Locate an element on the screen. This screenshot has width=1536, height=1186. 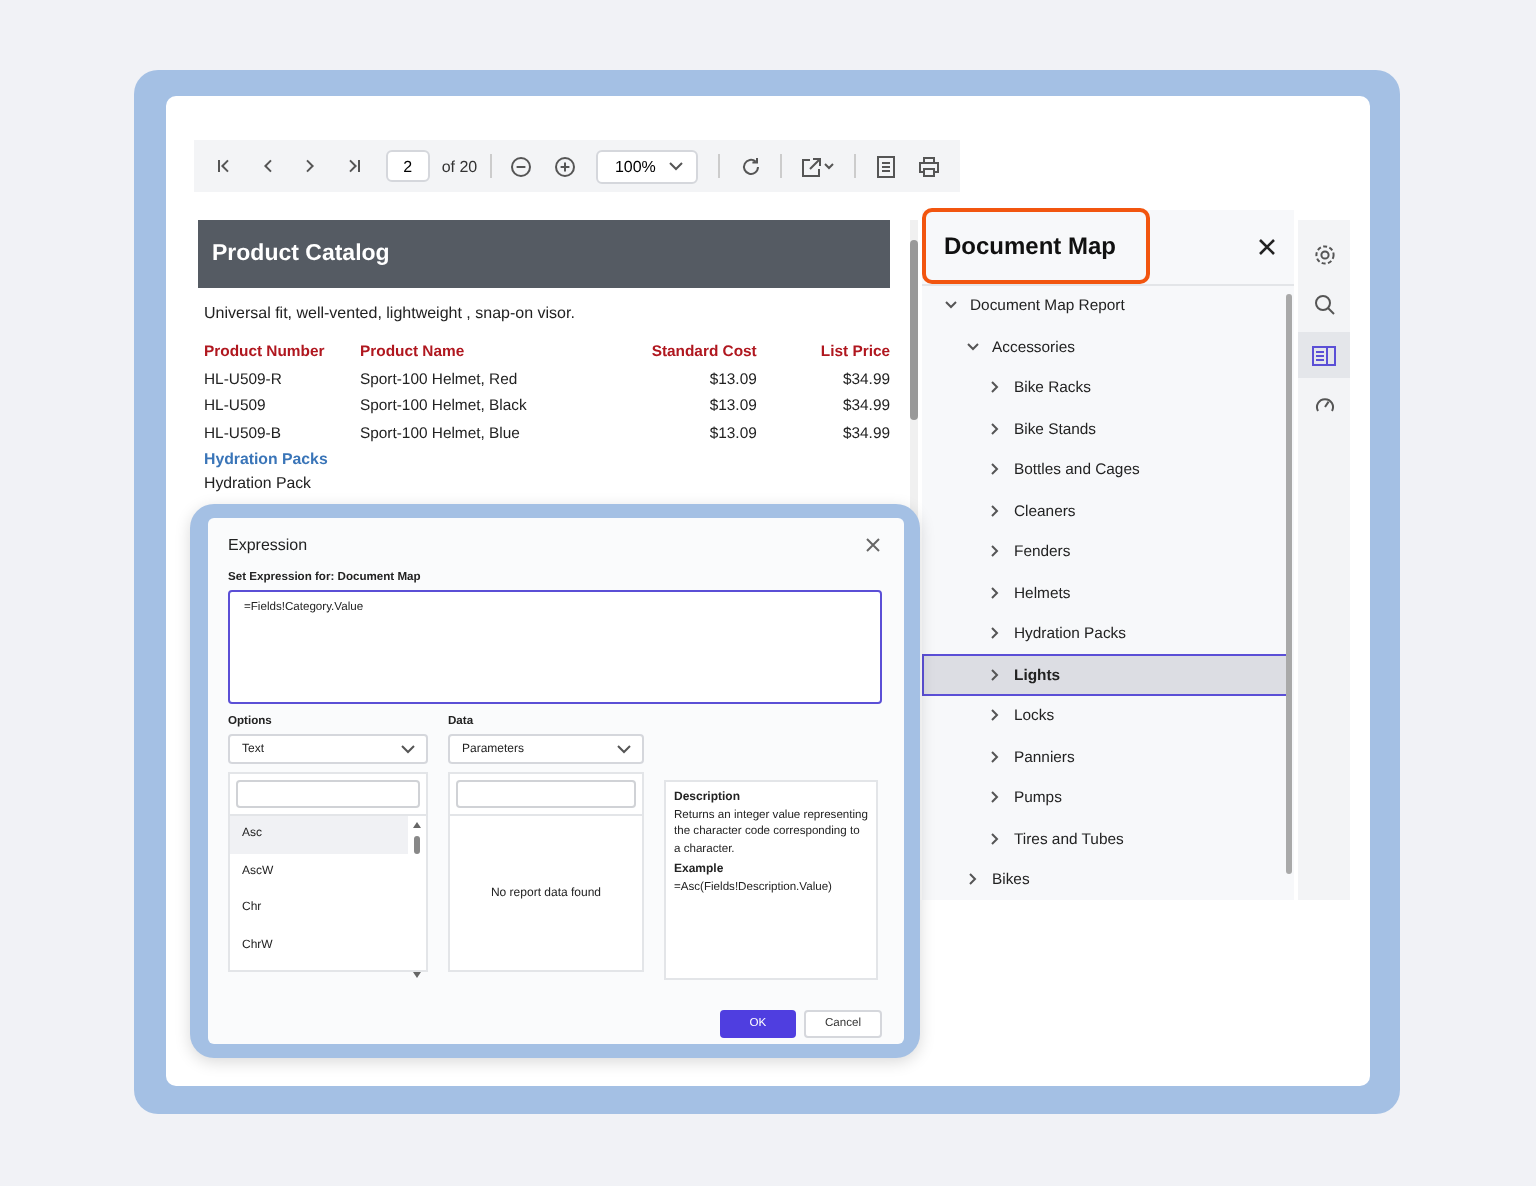
close-icon is located at coordinates (1266, 246).